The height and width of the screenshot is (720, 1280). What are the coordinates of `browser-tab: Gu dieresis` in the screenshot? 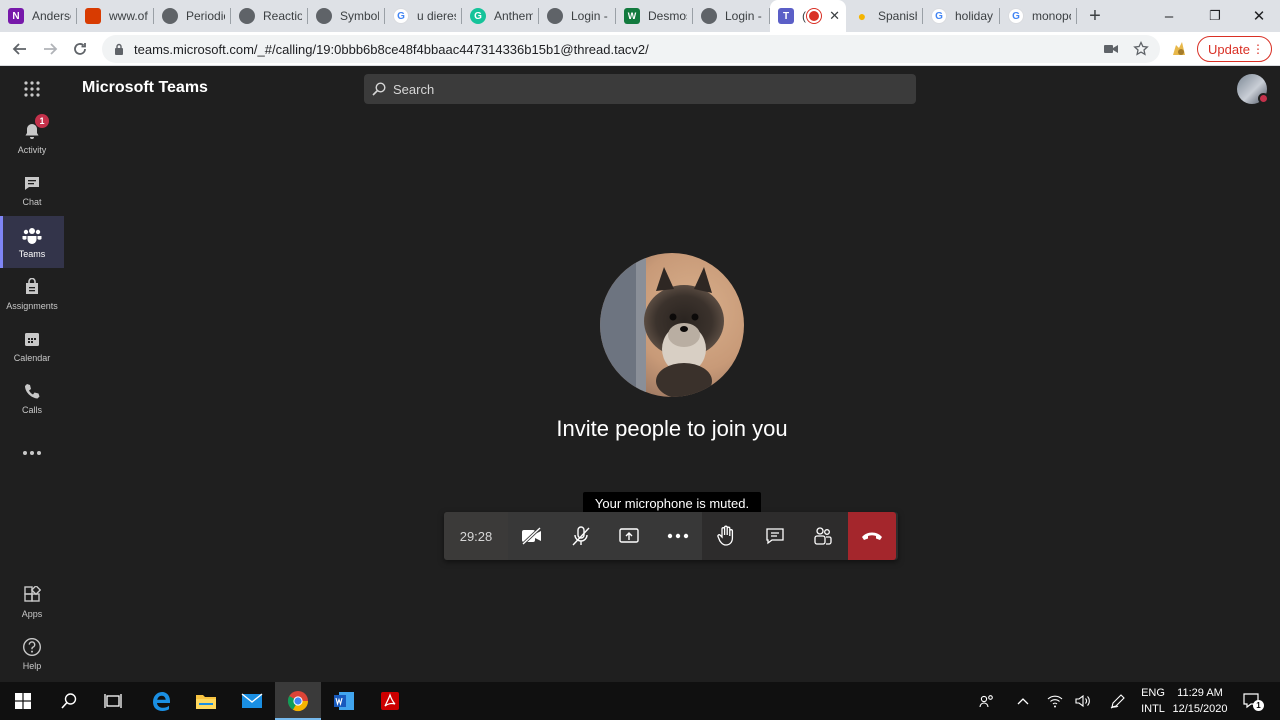 It's located at (423, 16).